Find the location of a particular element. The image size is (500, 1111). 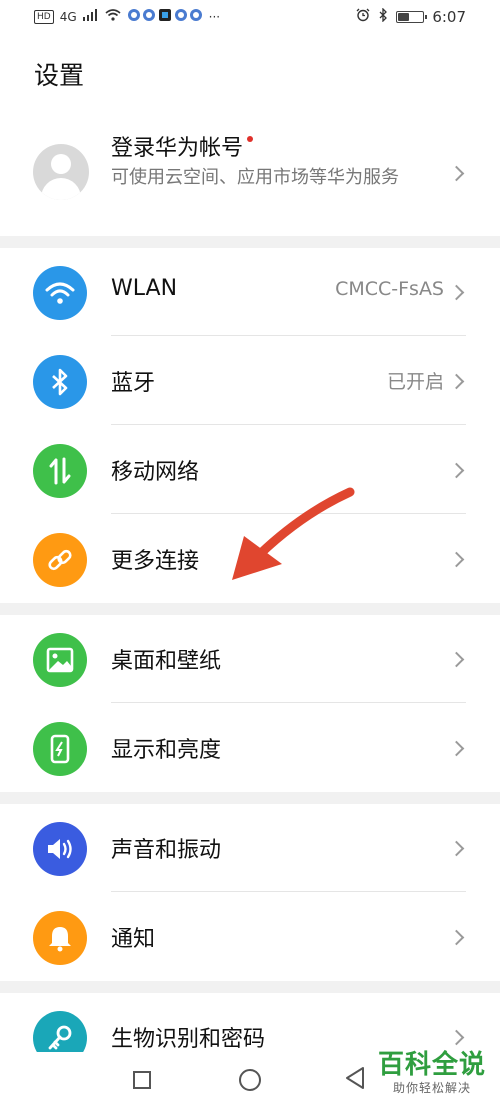

account-title-text: 登录华为帐号 is located at coordinates (177, 148).